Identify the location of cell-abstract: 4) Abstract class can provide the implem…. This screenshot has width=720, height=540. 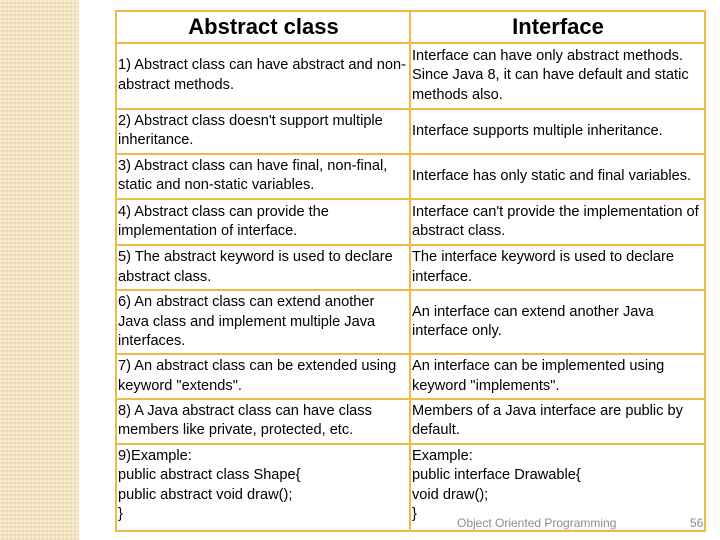
(263, 222).